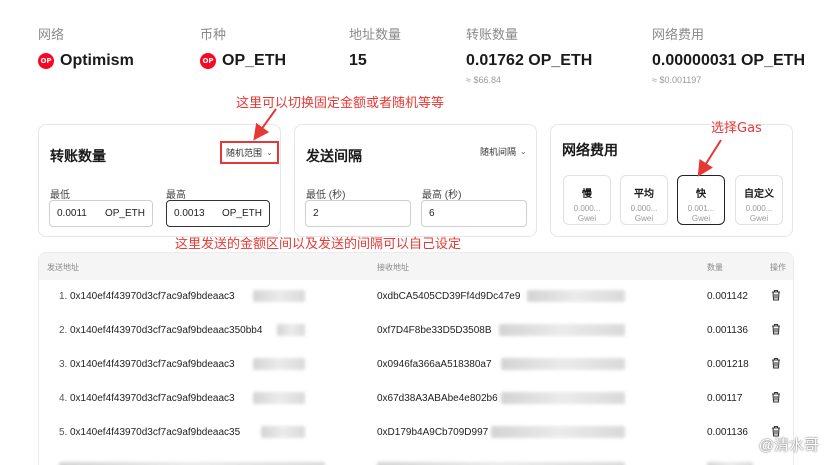 Image resolution: width=829 pixels, height=465 pixels. Describe the element at coordinates (63, 432) in the screenshot. I see `row-index: 5.` at that location.